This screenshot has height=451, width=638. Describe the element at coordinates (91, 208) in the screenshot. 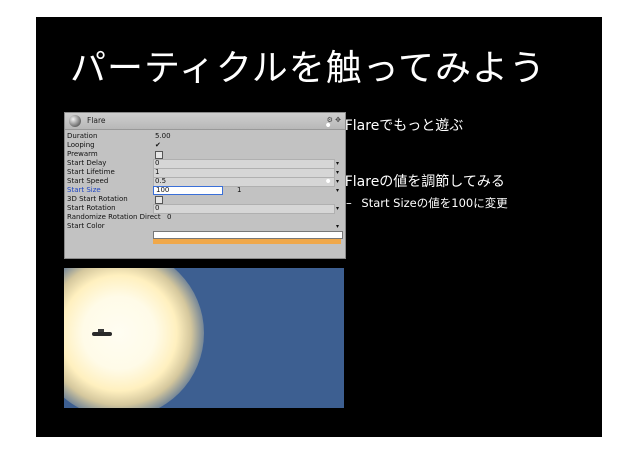

I see `start-rotation-label: Start Rotation` at that location.